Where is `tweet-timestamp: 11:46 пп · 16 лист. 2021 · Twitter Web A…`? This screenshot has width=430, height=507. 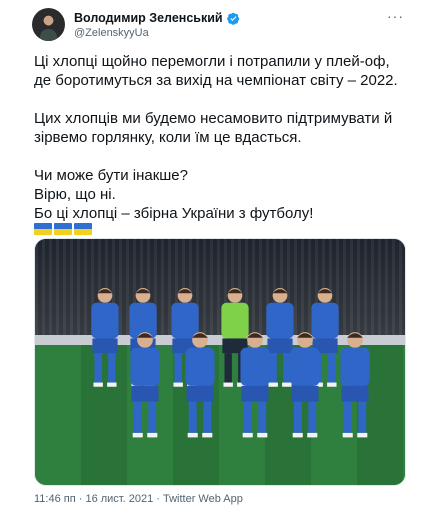 tweet-timestamp: 11:46 пп · 16 лист. 2021 · Twitter Web A… is located at coordinates (138, 499).